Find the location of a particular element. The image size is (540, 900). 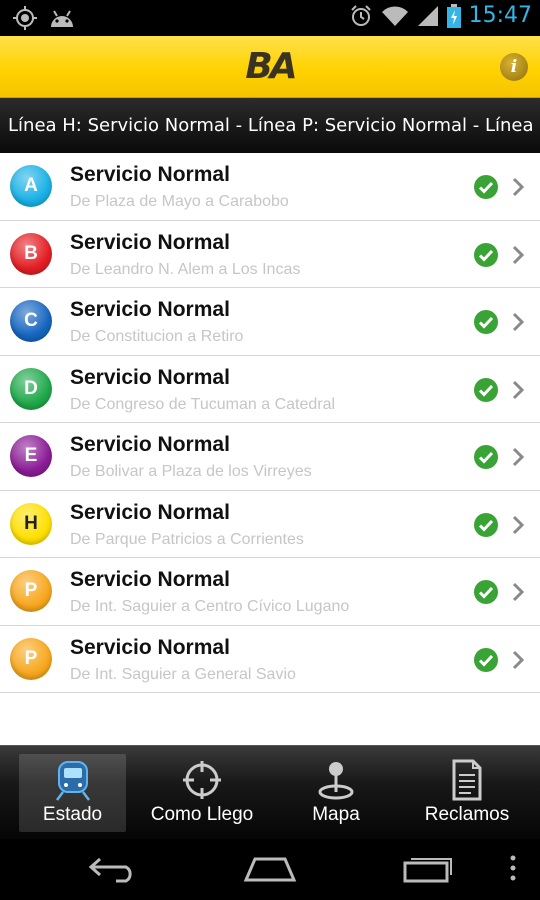

crosshair-icon is located at coordinates (202, 780).